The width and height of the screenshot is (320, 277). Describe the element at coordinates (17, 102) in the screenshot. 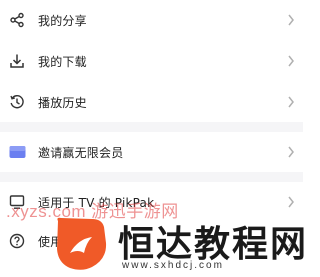

I see `history-icon` at that location.